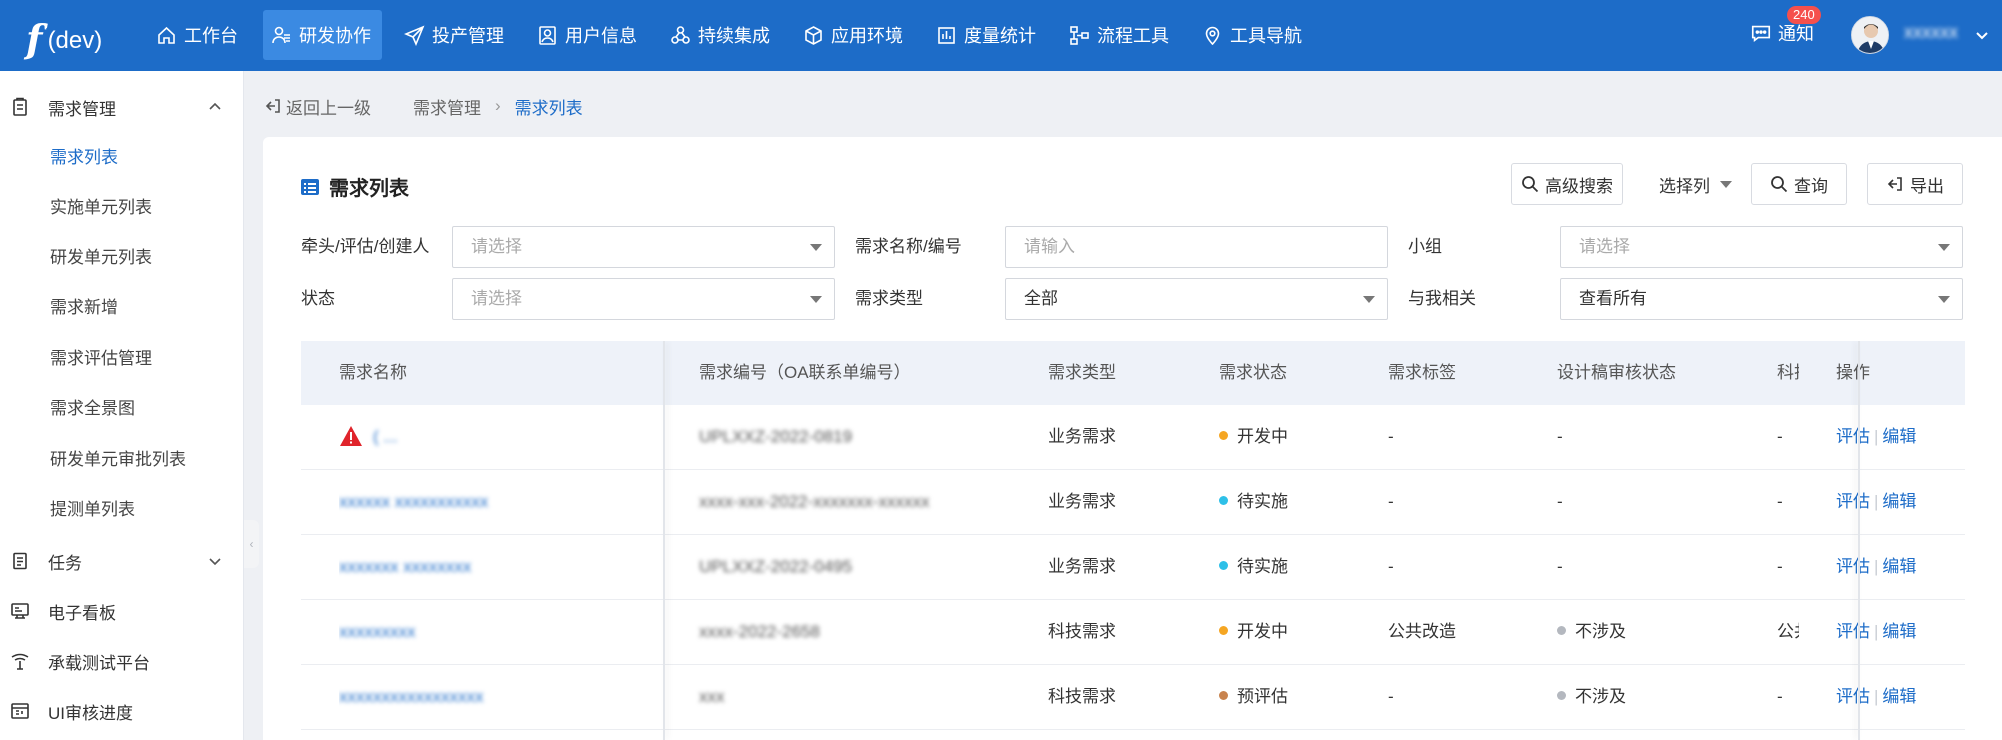 This screenshot has height=740, width=2002. I want to click on sidebar-group-ui-review: UI审核进度, so click(122, 711).